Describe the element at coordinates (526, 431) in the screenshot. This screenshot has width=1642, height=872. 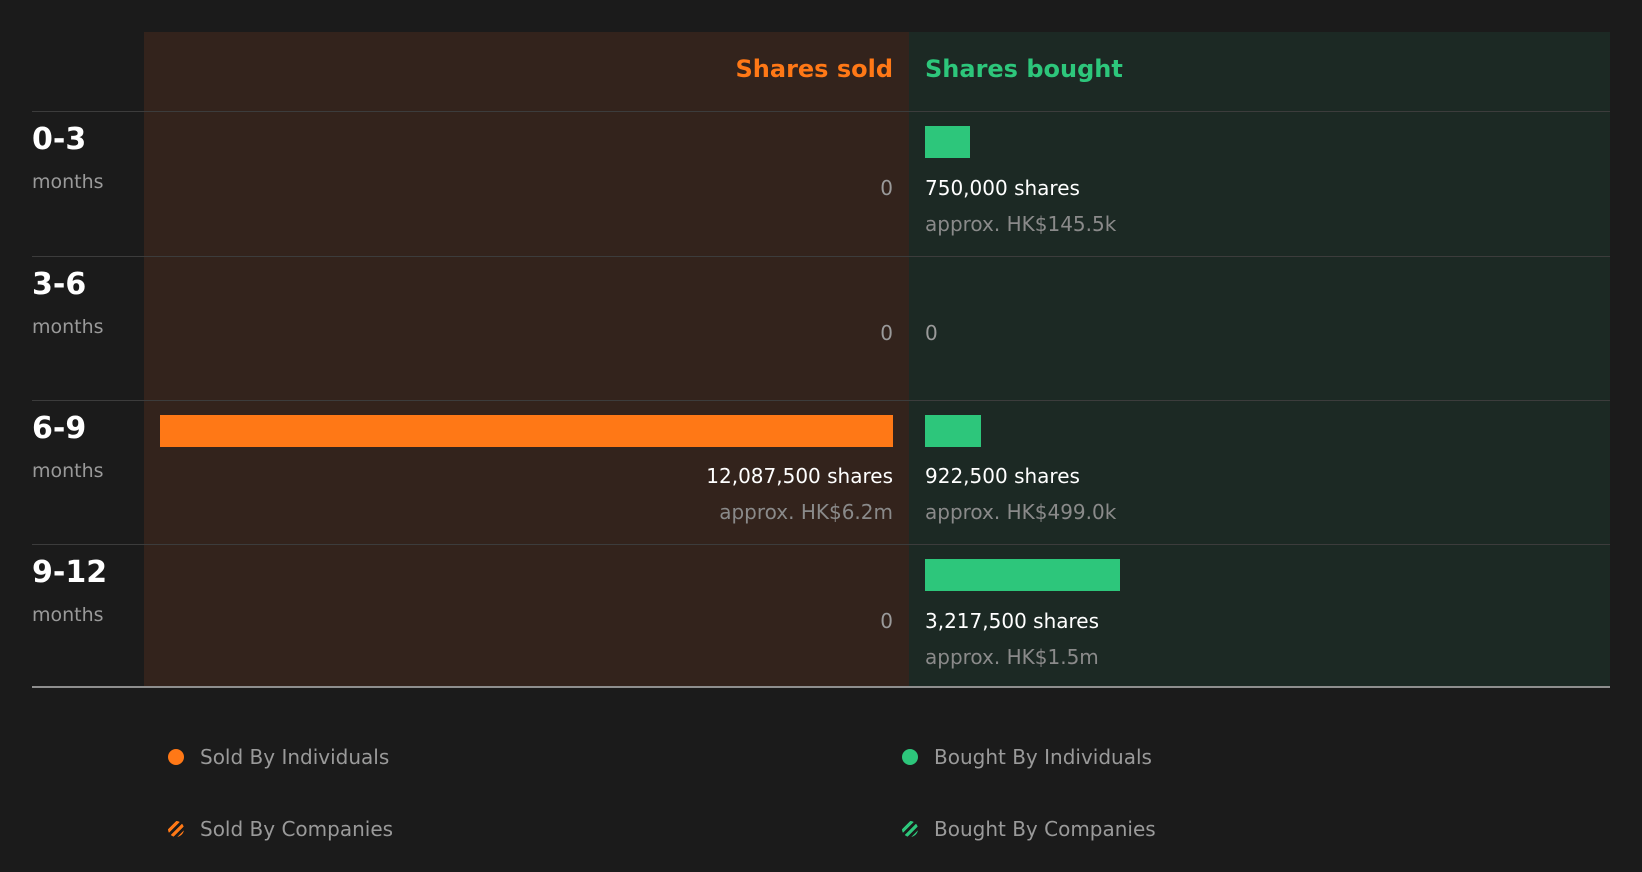
I see `bar-sold` at that location.